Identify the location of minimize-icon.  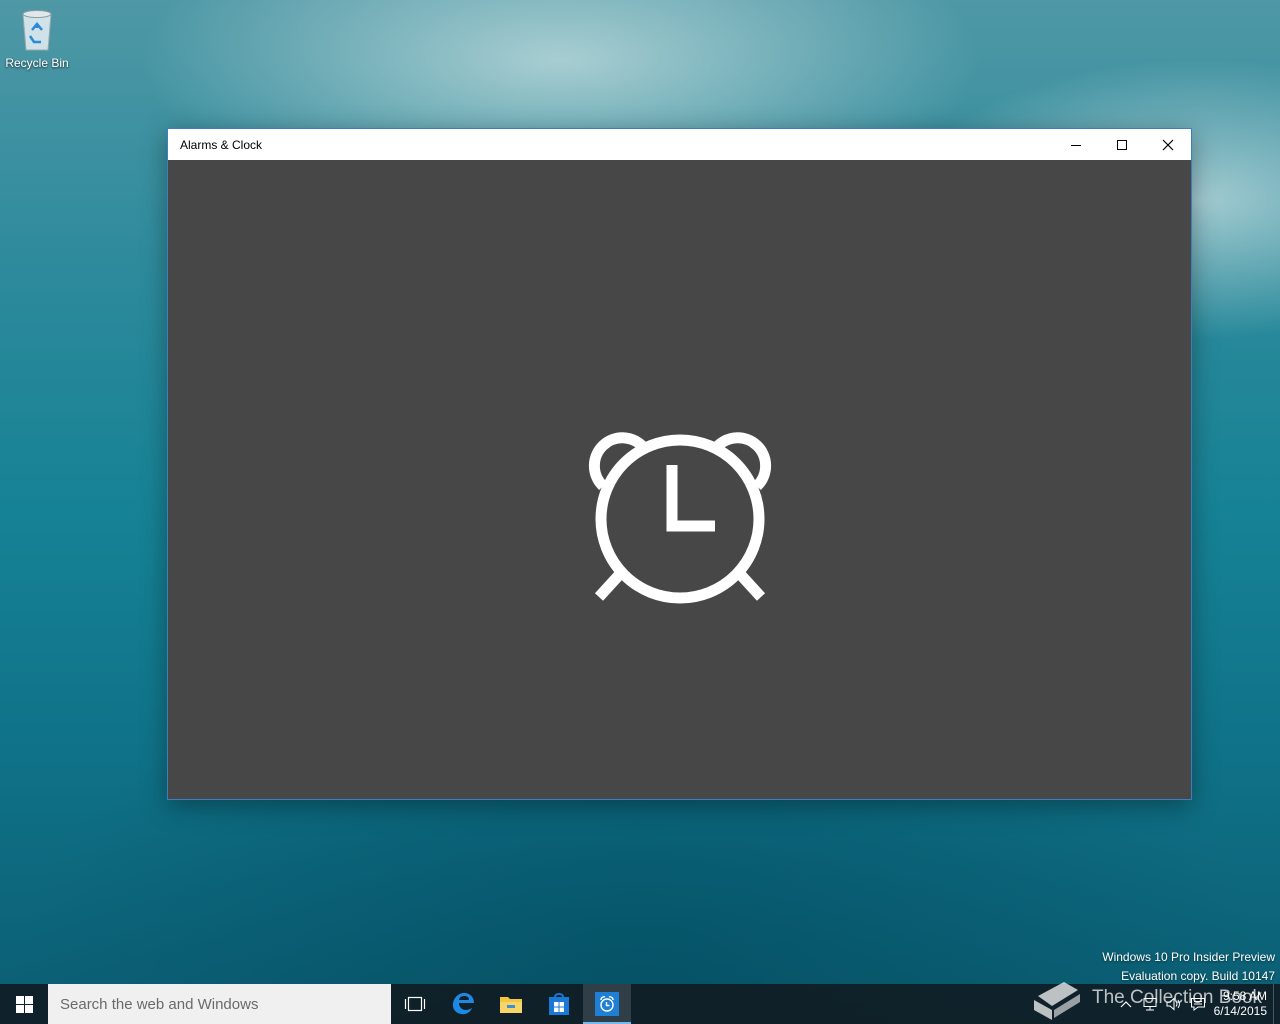
(1076, 145).